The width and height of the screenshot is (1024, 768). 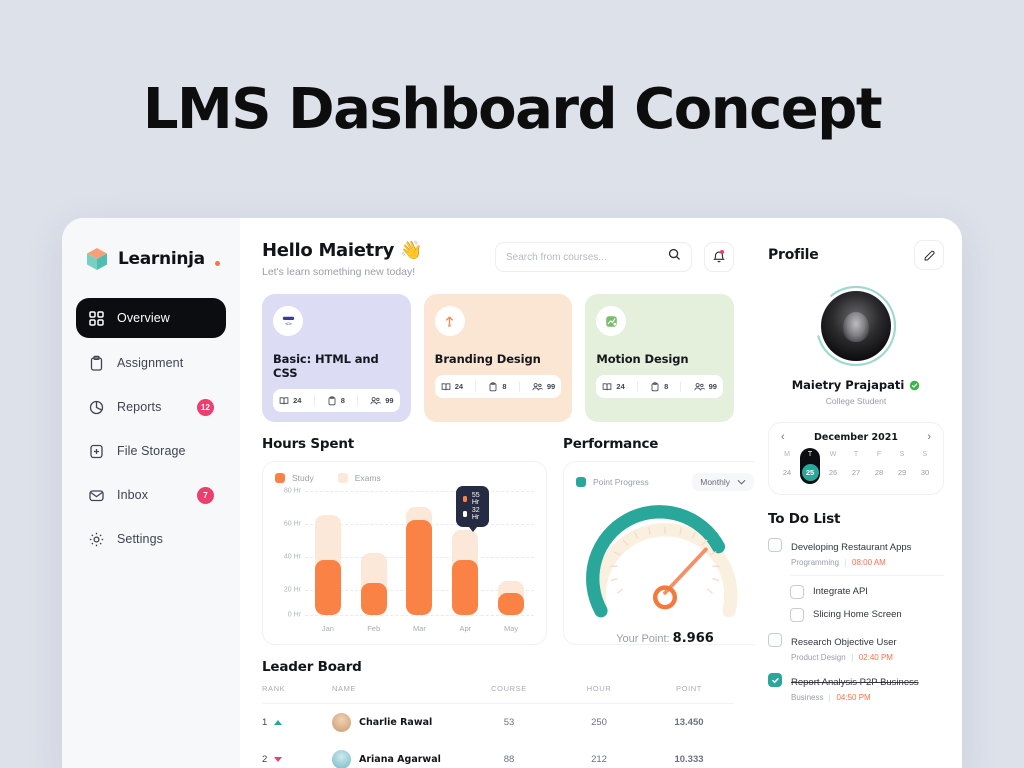 I want to click on todo-label: Slicing Home Screen, so click(x=857, y=614).